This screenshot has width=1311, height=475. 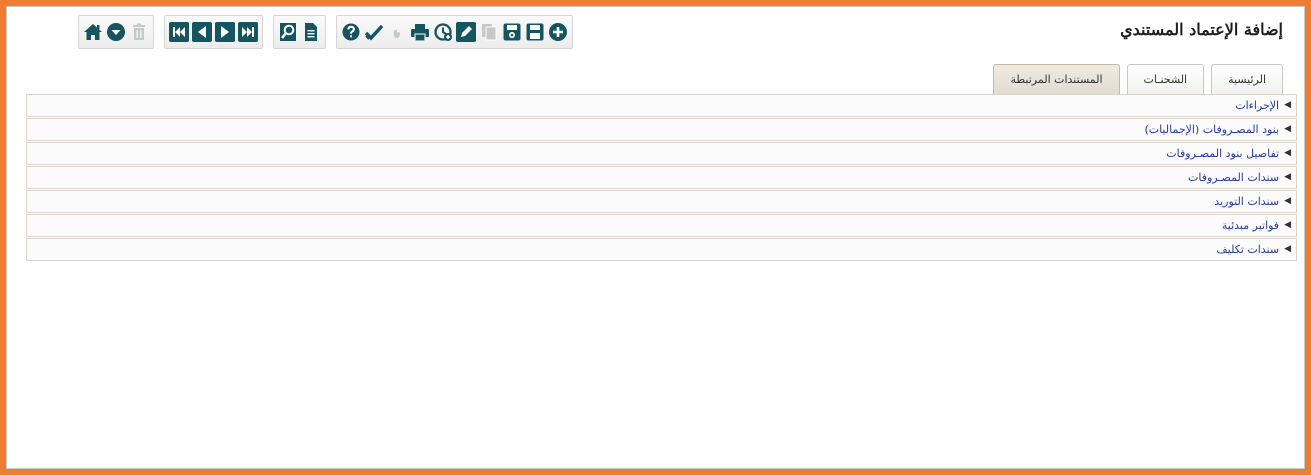 What do you see at coordinates (661, 105) in the screenshot?
I see `panel-procedures: ◀ الإجراءات` at bounding box center [661, 105].